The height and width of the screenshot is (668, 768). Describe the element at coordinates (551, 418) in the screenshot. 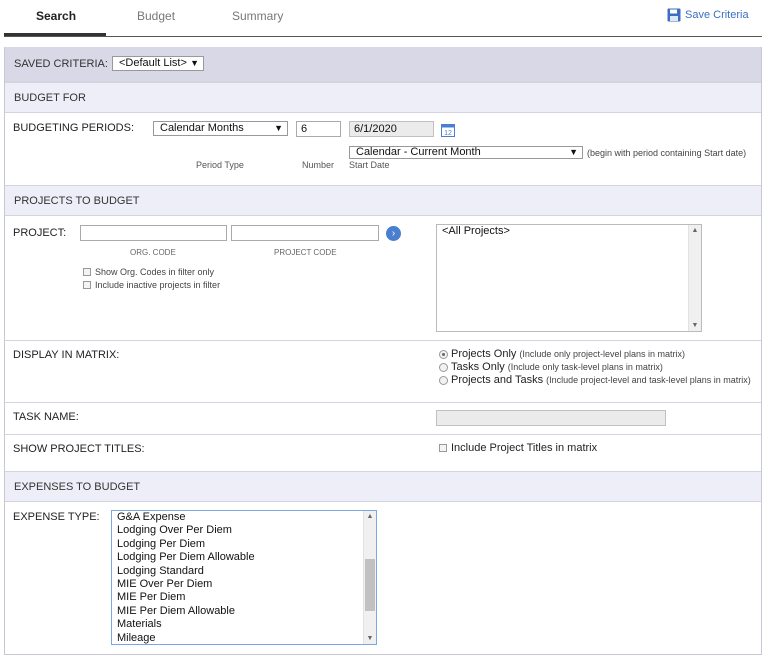

I see `task-name-input` at that location.